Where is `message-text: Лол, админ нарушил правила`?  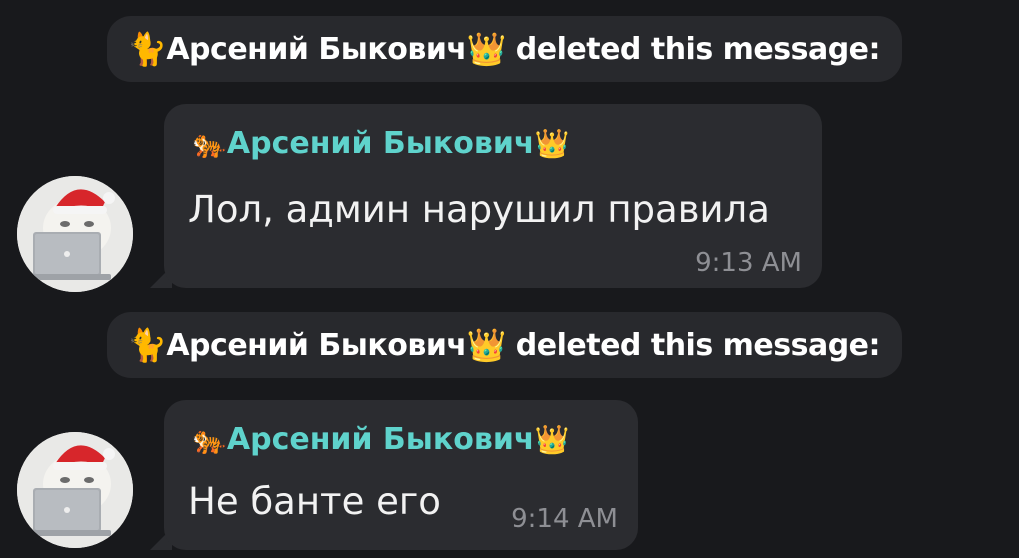 message-text: Лол, админ нарушил правила is located at coordinates (479, 209).